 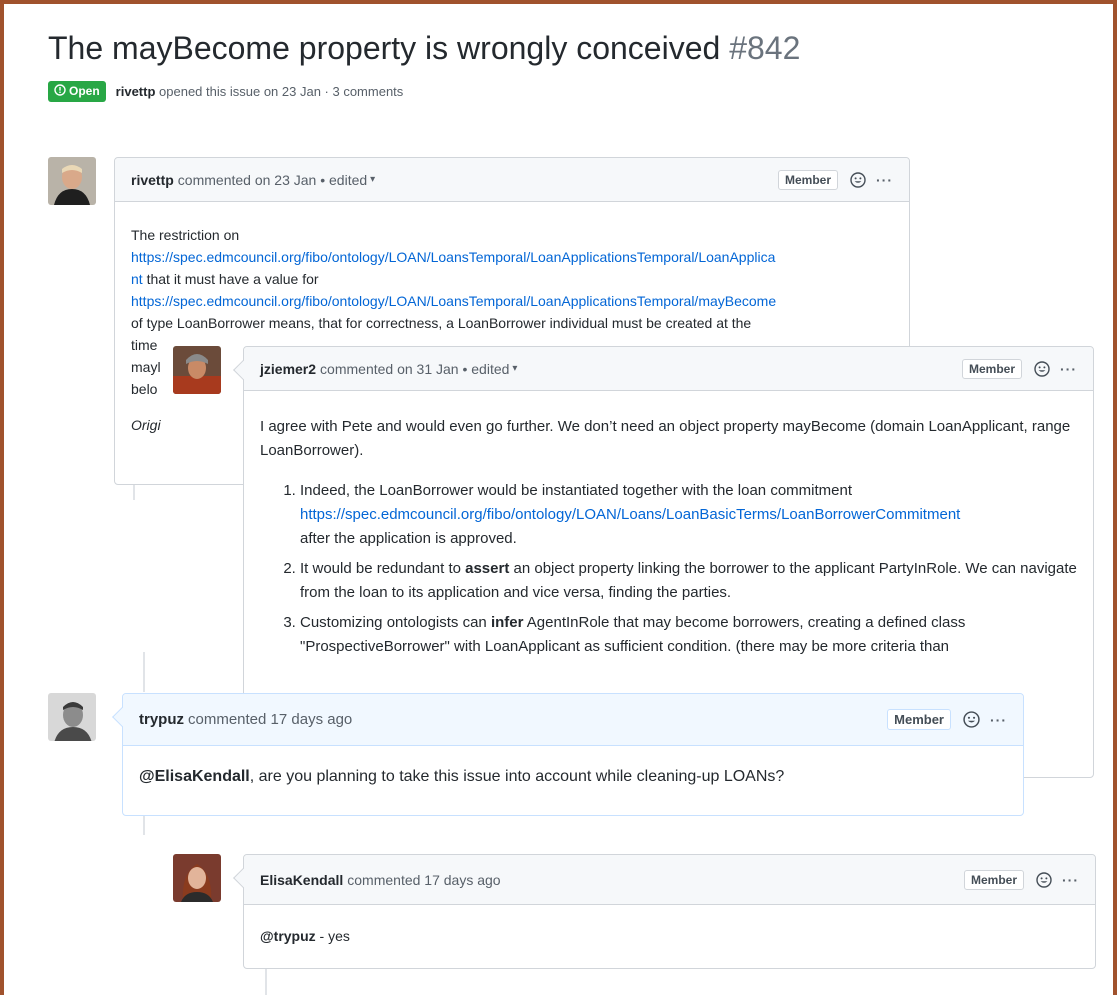 I want to click on comment-author: rivettp, so click(x=152, y=180).